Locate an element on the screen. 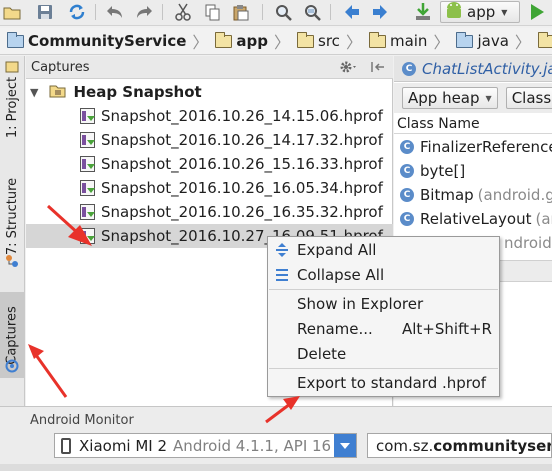 The width and height of the screenshot is (552, 471). class-row: C byte[] is located at coordinates (473, 171).